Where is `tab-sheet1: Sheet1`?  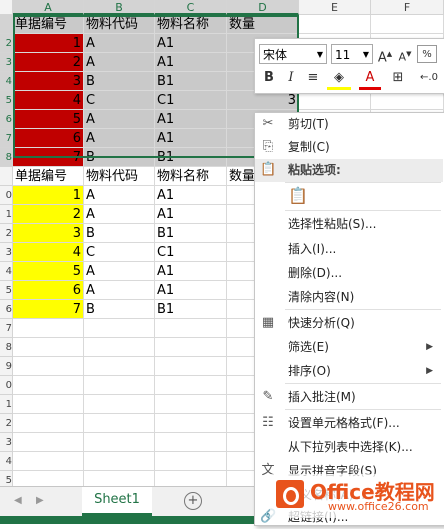 tab-sheet1: Sheet1 is located at coordinates (117, 501).